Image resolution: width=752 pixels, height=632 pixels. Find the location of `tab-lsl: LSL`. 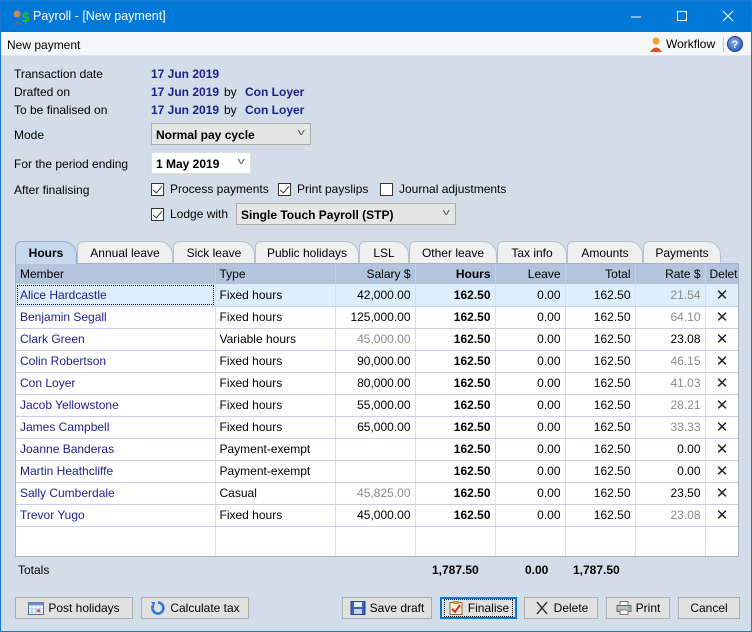

tab-lsl: LSL is located at coordinates (384, 252).